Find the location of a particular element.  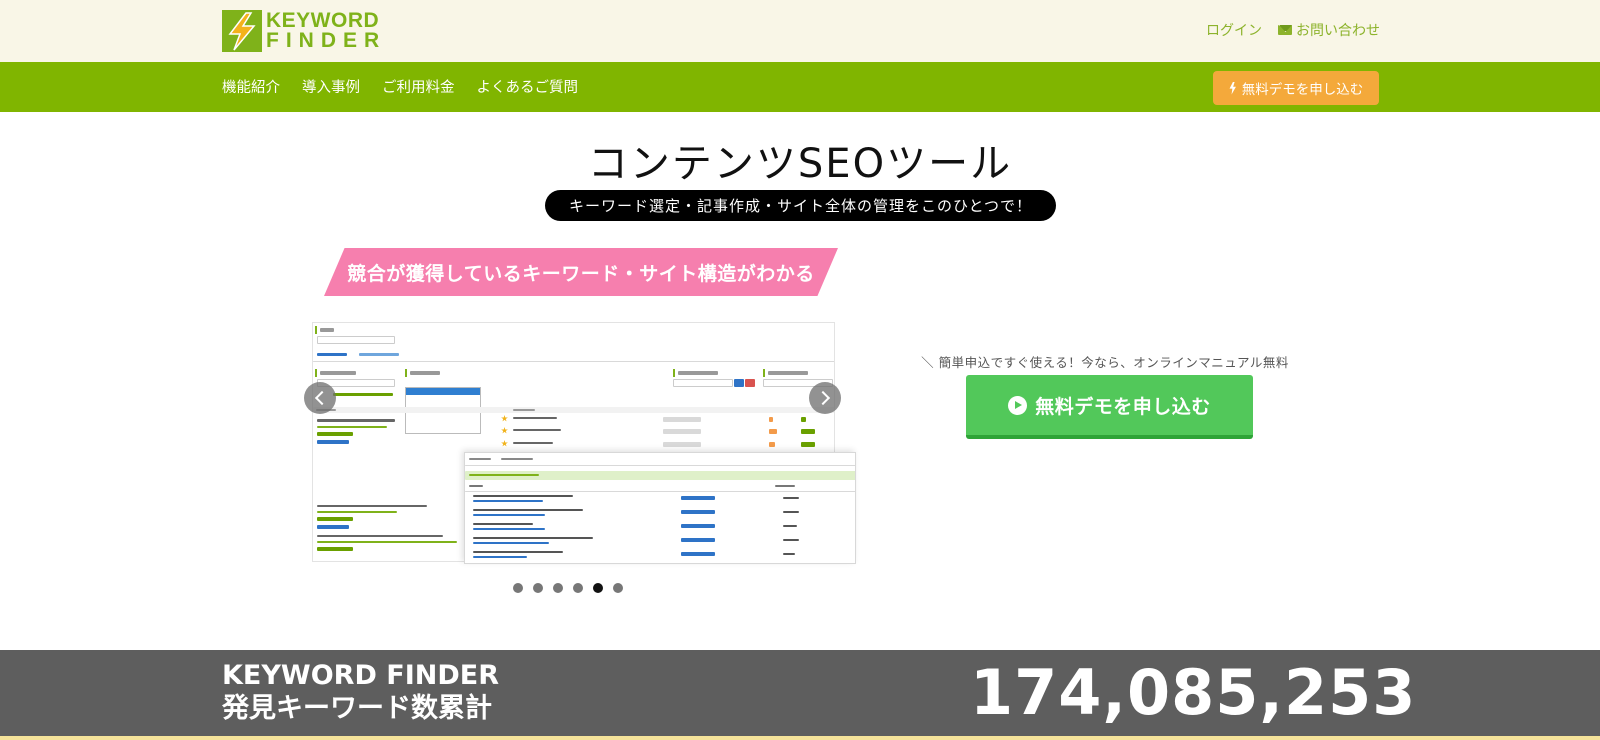

login-link: ログイン is located at coordinates (1234, 30).